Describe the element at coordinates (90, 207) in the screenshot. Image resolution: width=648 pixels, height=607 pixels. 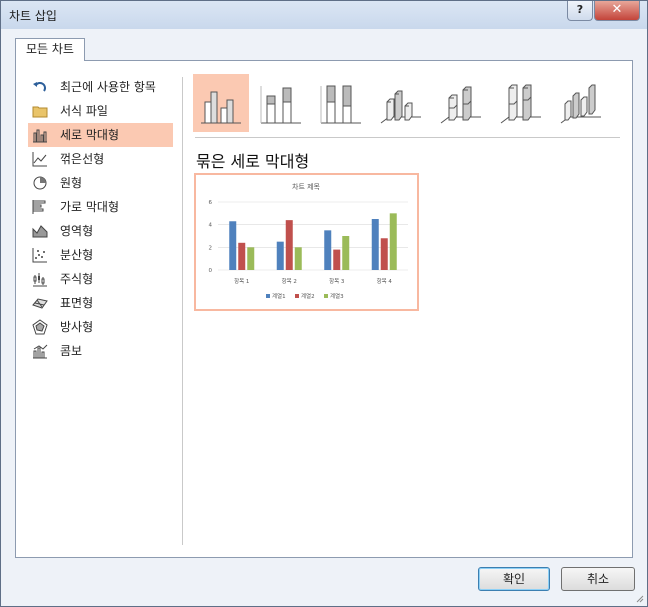
I see `sidebar-item-label: 가로 막대형` at that location.